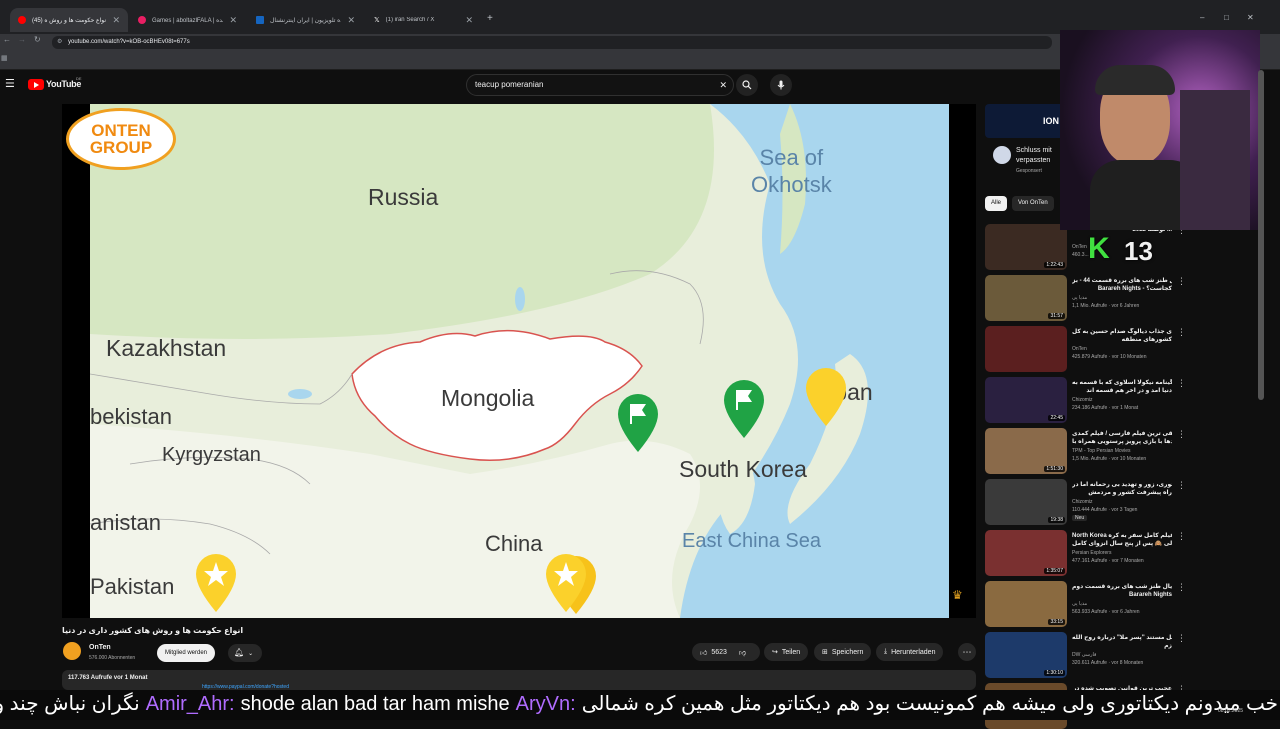  Describe the element at coordinates (1101, 451) in the screenshot. I see `video-channel: TPM - Top Persian Movies` at that location.